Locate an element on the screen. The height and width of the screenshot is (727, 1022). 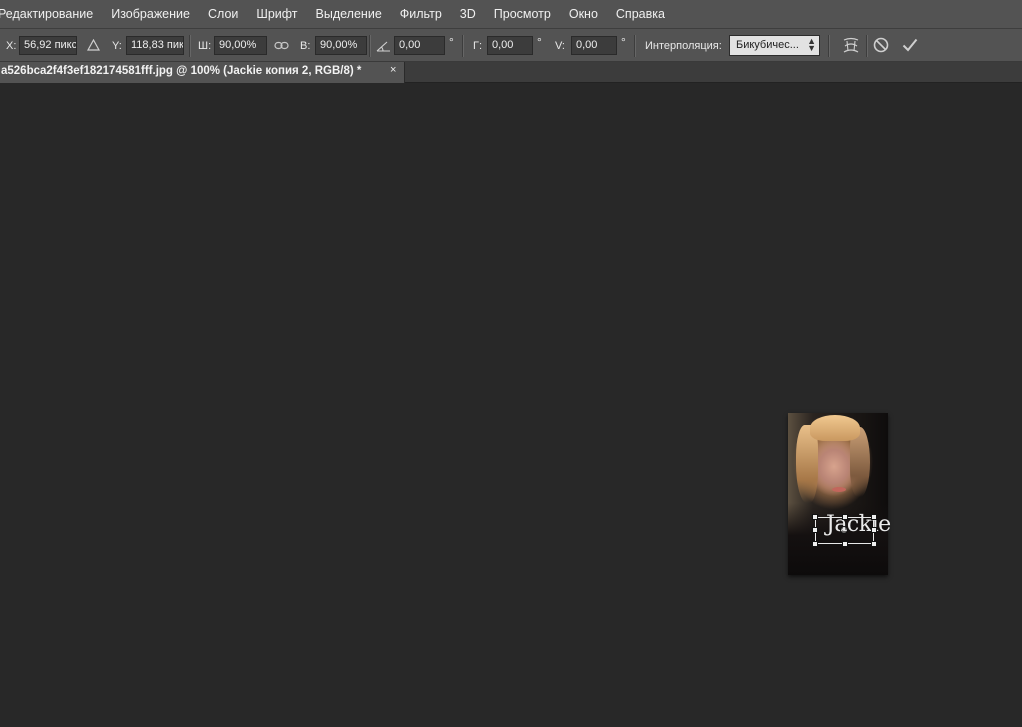
interpolation-select: Бикубичес... ▲ ▼ is located at coordinates (774, 45).